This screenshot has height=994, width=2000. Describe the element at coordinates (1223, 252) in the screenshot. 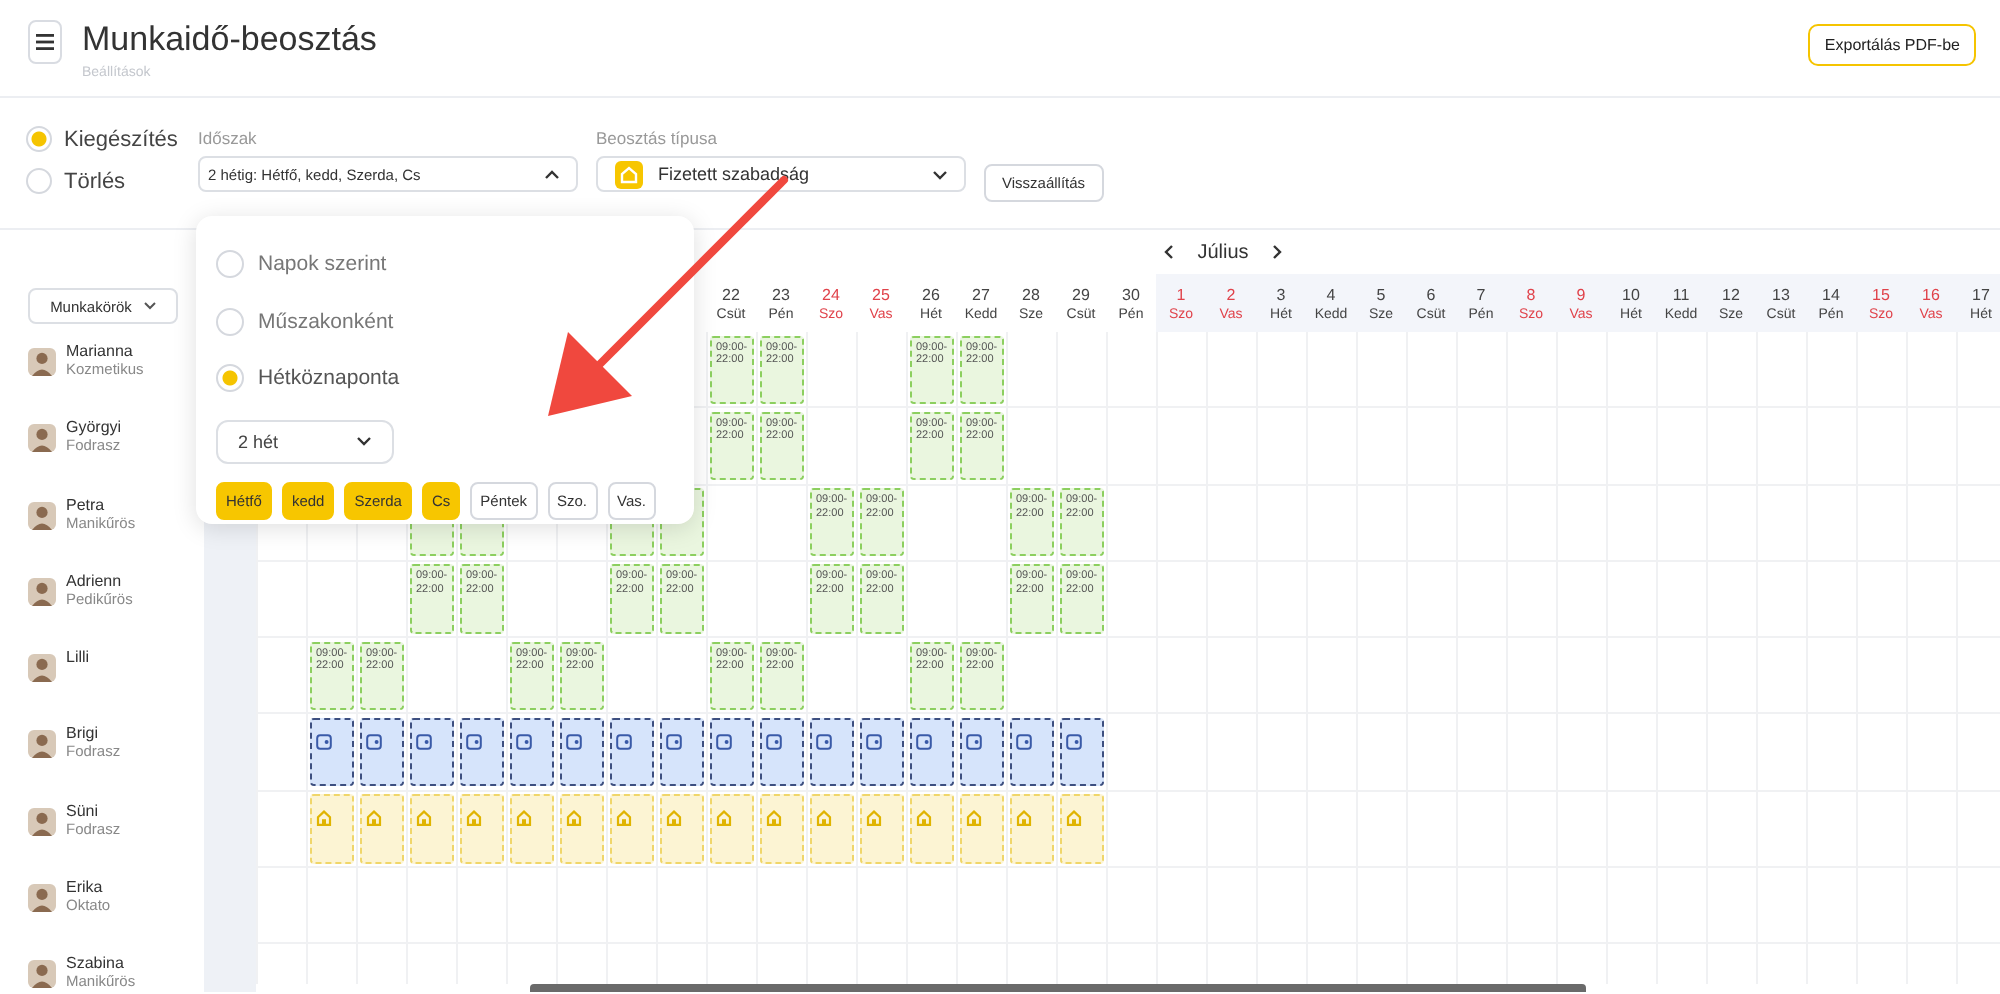

I see `month-label: Július` at that location.